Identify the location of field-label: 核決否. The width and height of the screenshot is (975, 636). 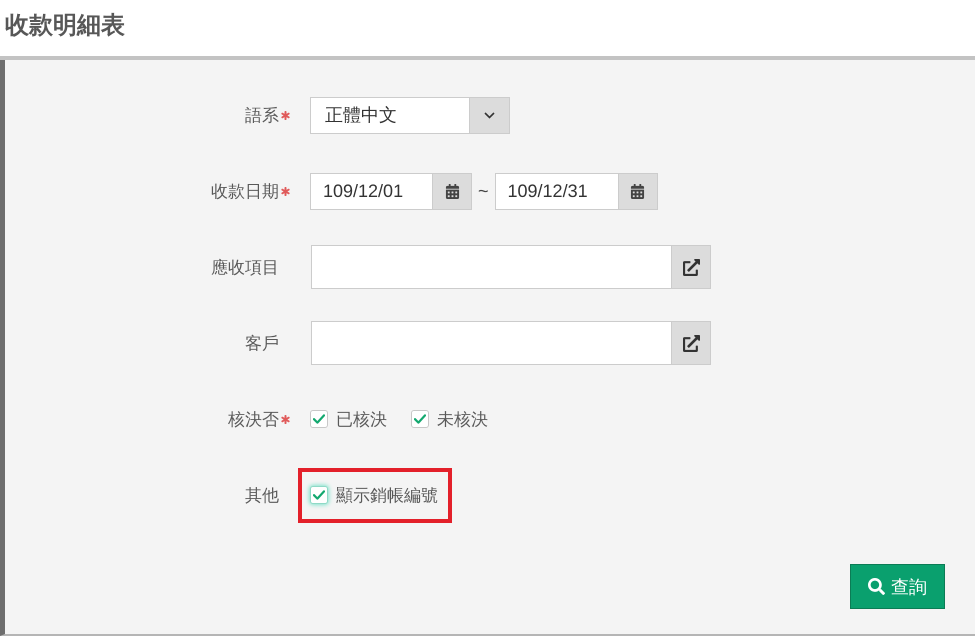
(253, 419).